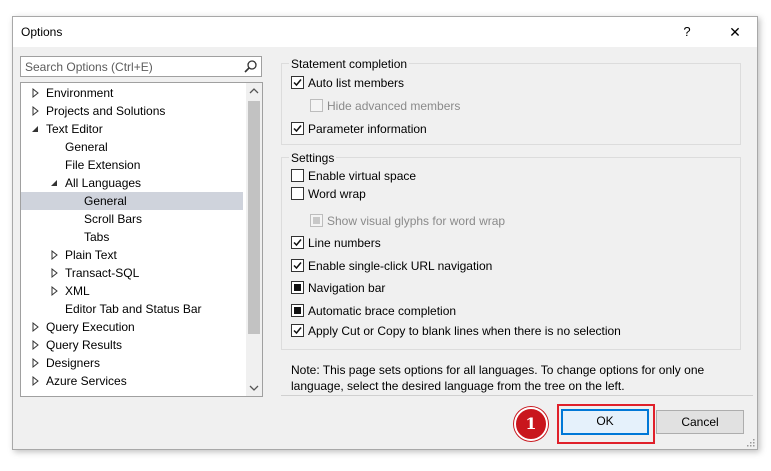  I want to click on tree-item-label: Text Editor, so click(74, 129).